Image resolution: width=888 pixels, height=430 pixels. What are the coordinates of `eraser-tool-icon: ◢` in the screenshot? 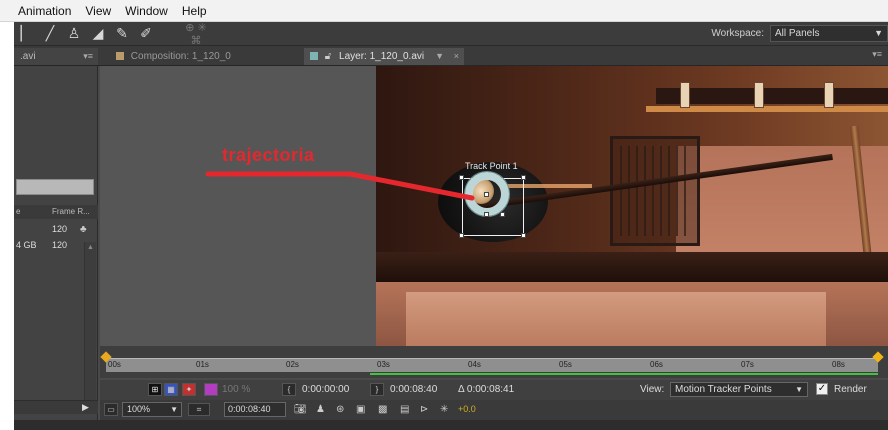 It's located at (98, 33).